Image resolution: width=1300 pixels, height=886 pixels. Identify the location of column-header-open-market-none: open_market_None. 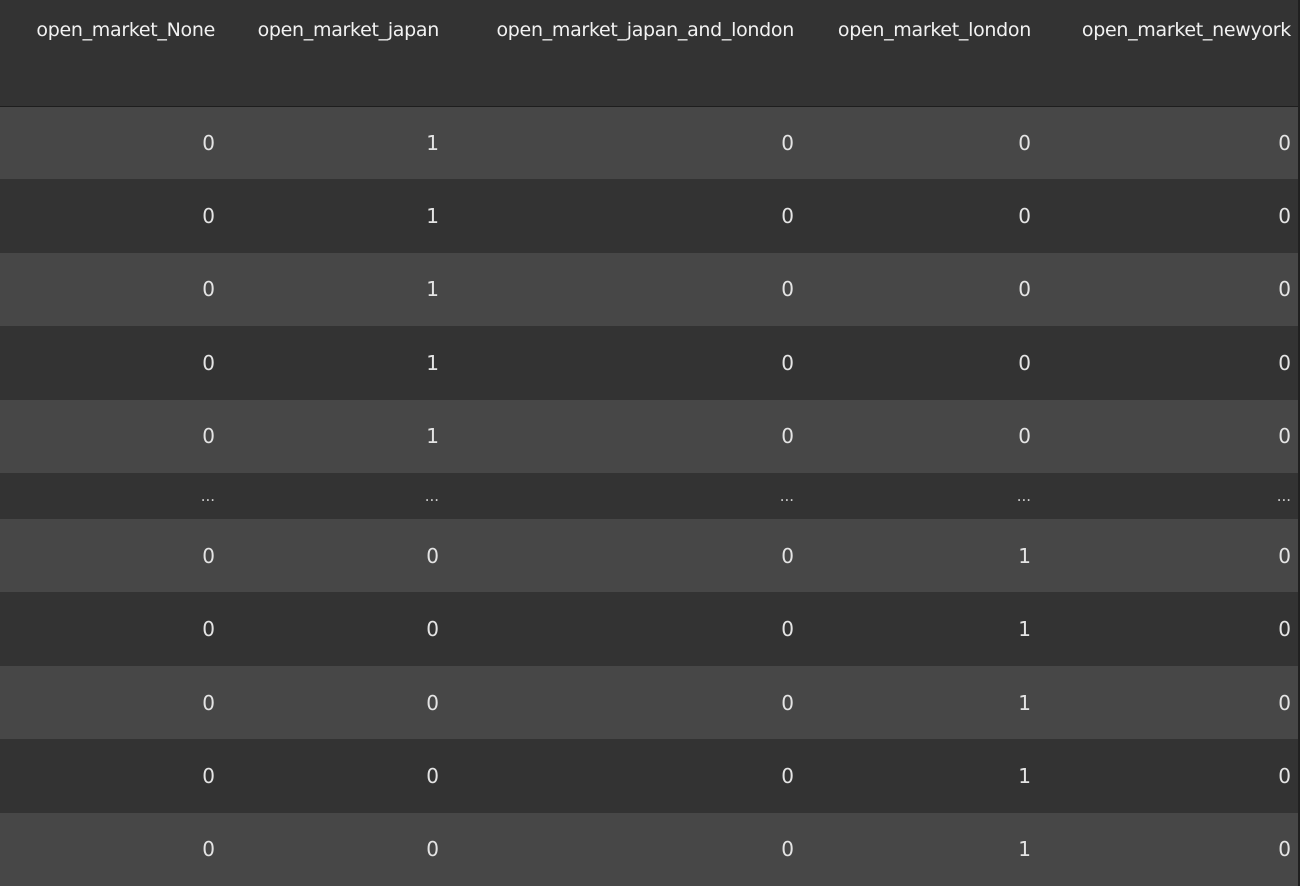
(125, 30).